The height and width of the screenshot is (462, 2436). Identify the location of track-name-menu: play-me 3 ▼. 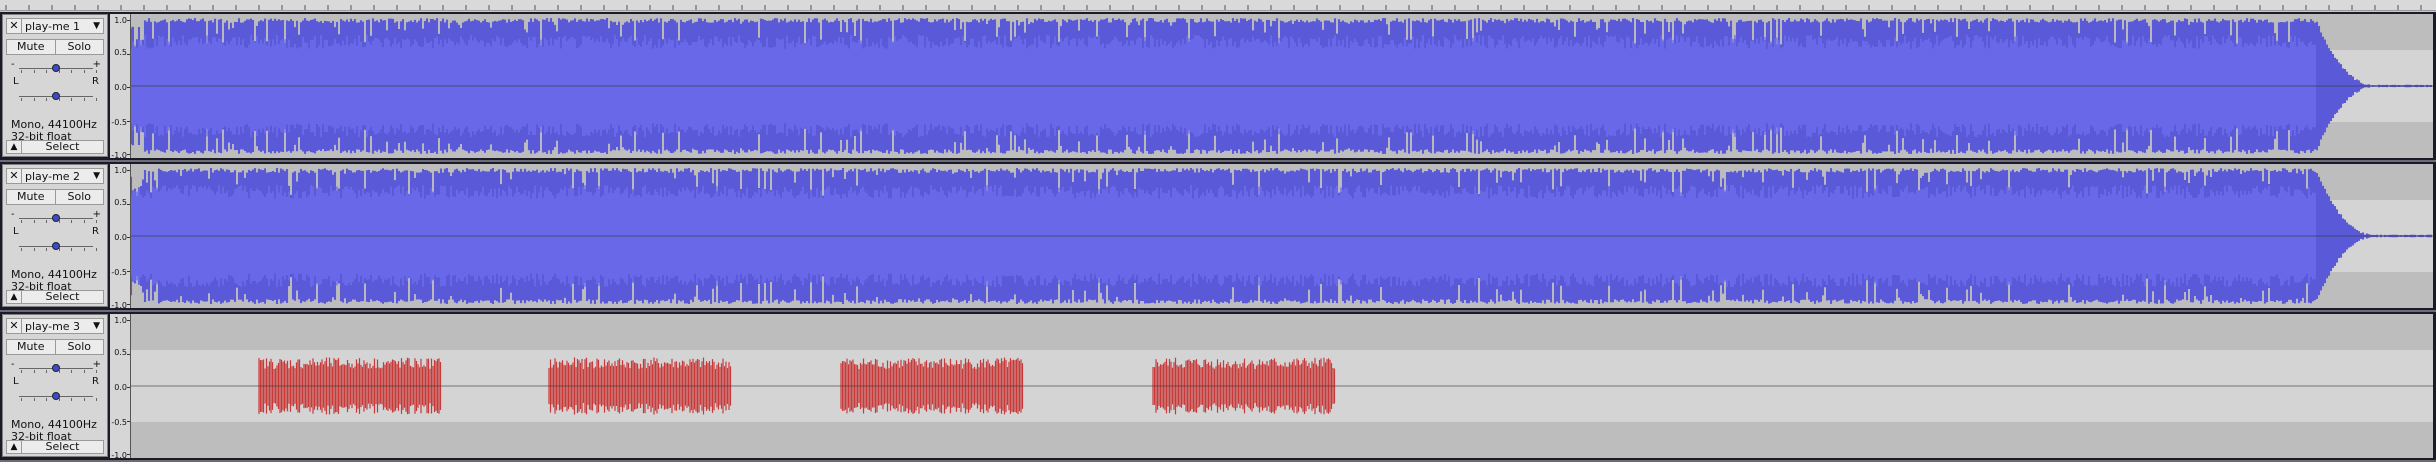
(63, 326).